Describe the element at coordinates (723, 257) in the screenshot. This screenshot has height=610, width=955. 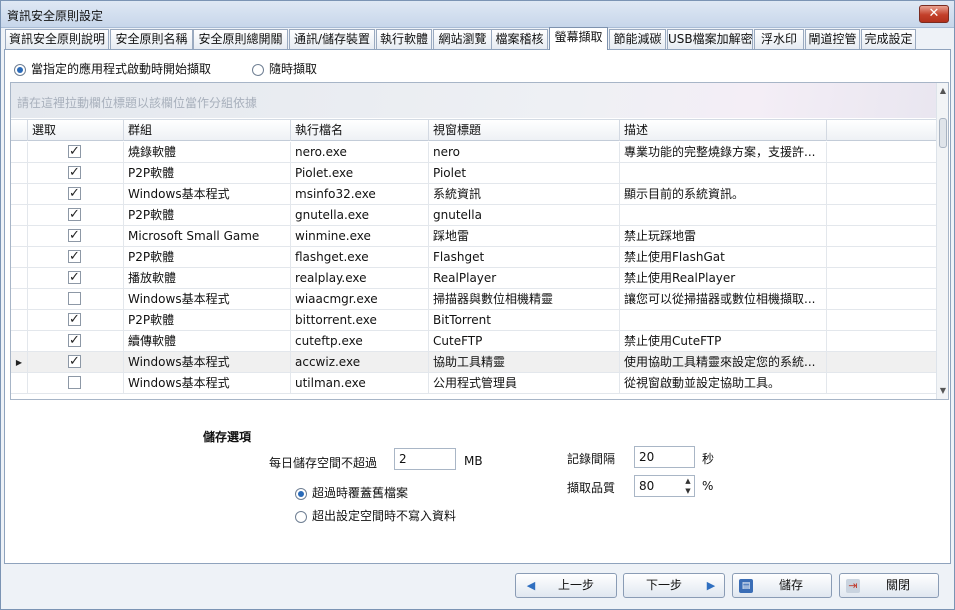
I see `desc-cell: 禁止使用FlashGat` at that location.